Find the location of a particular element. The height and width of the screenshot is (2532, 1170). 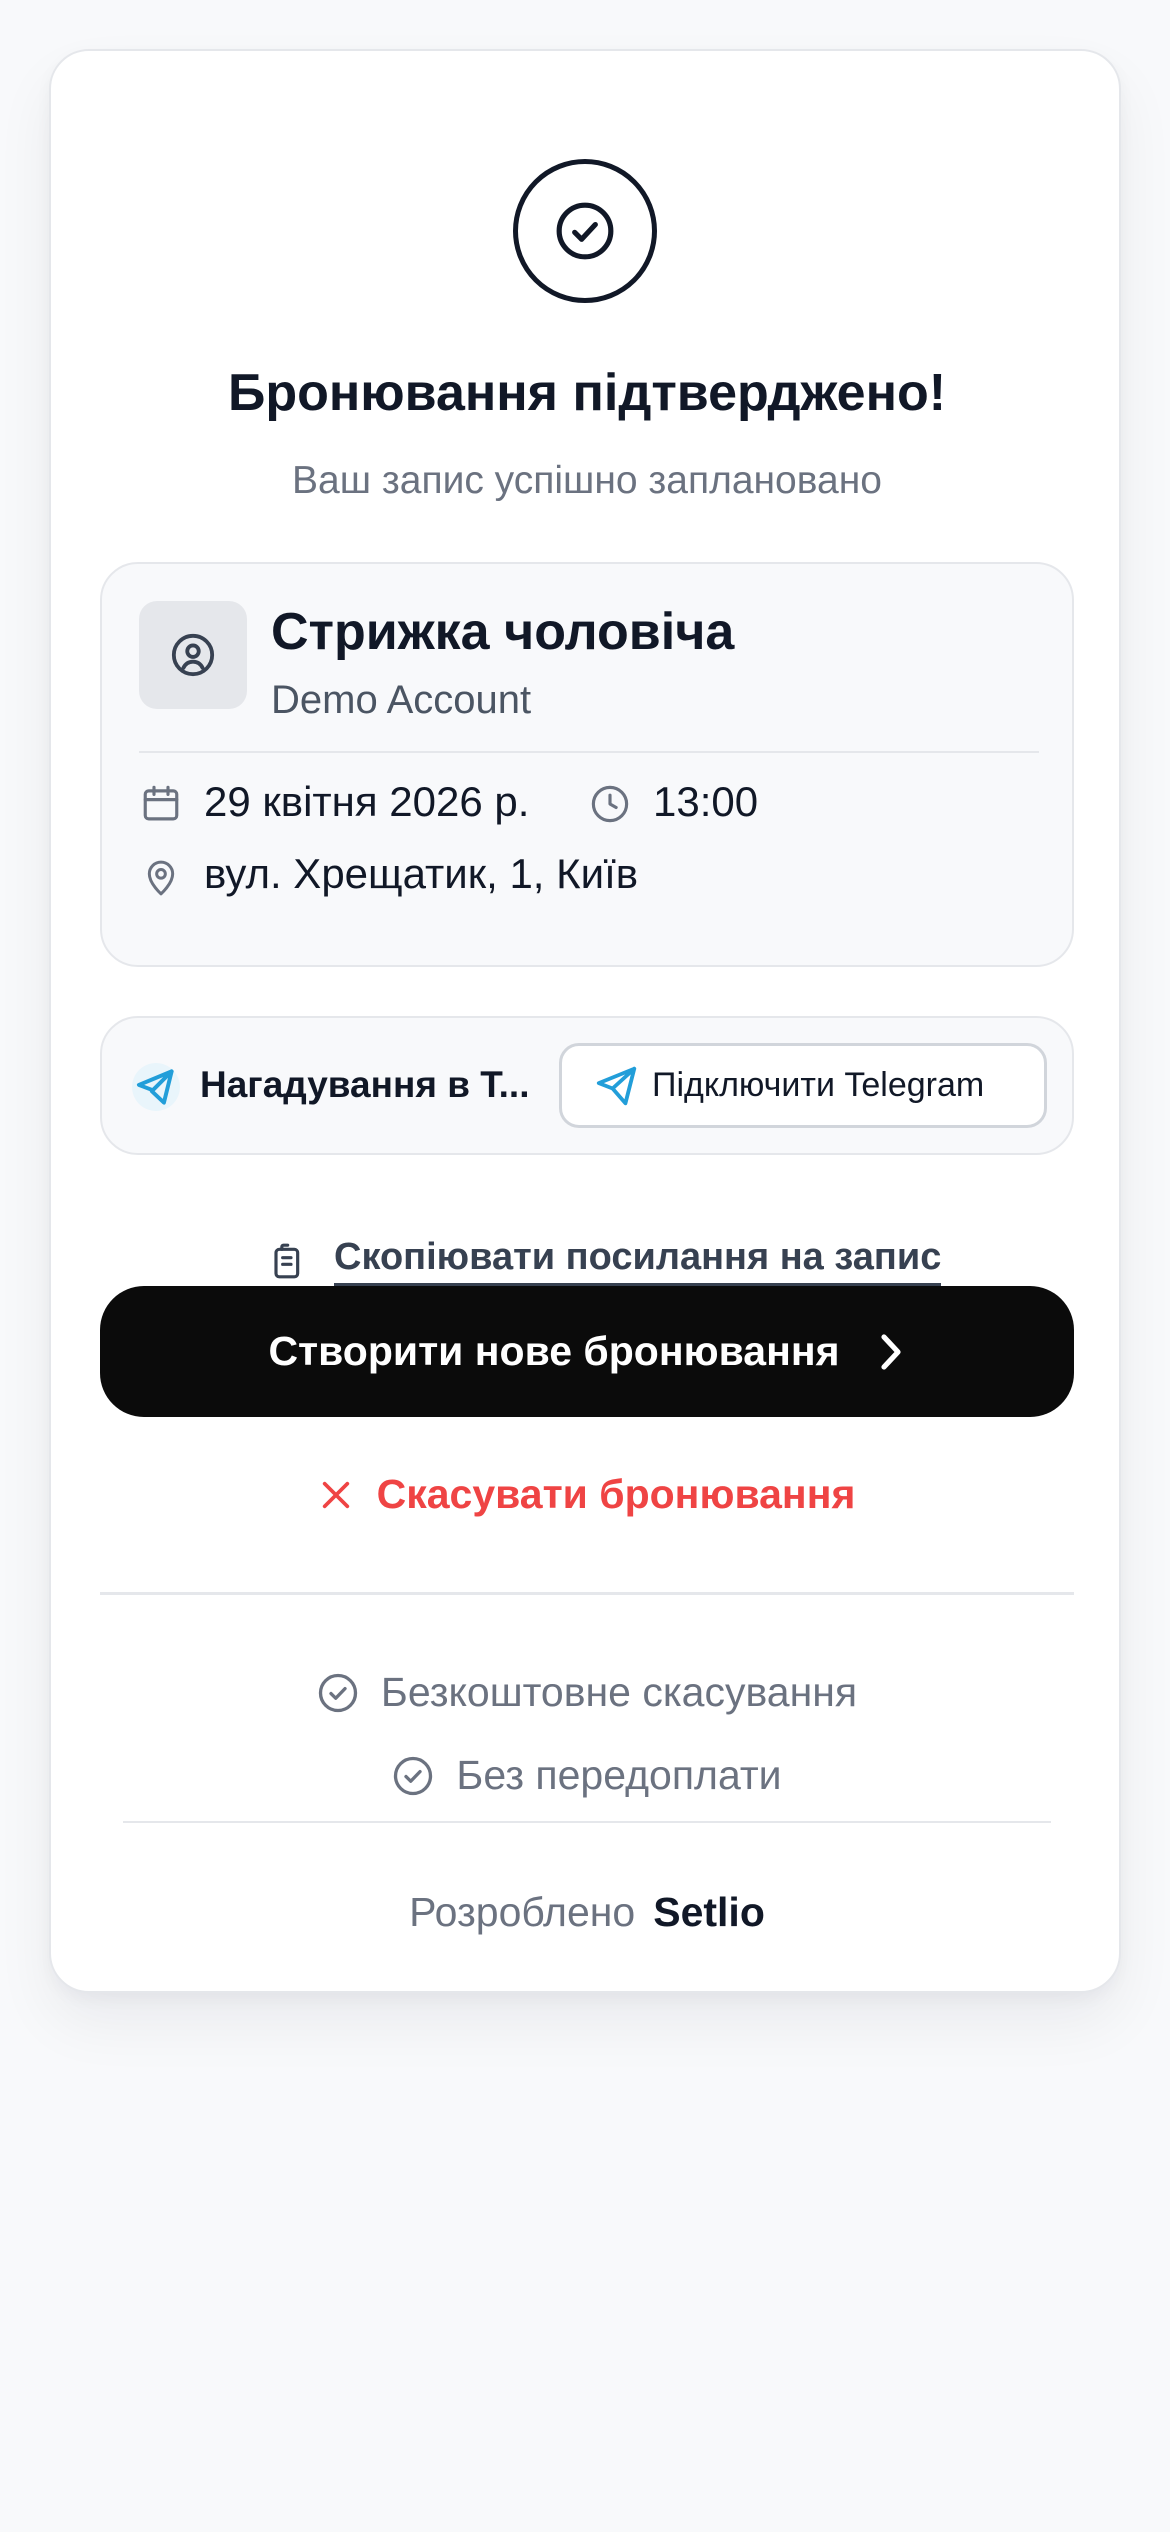

brand-link: Setlio is located at coordinates (709, 1912).